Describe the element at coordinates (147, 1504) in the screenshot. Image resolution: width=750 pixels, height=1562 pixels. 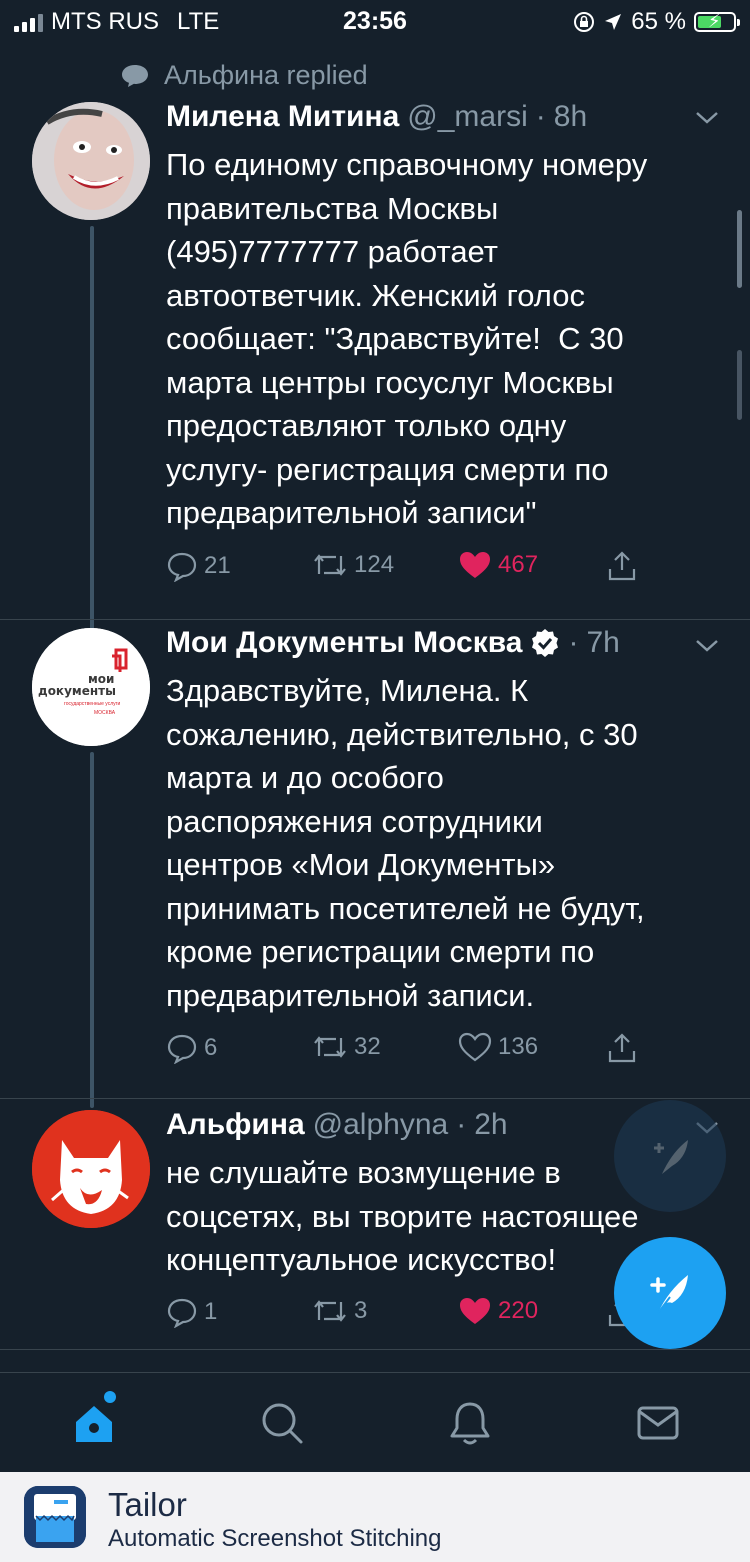
I see `banner-title: Tailor` at that location.